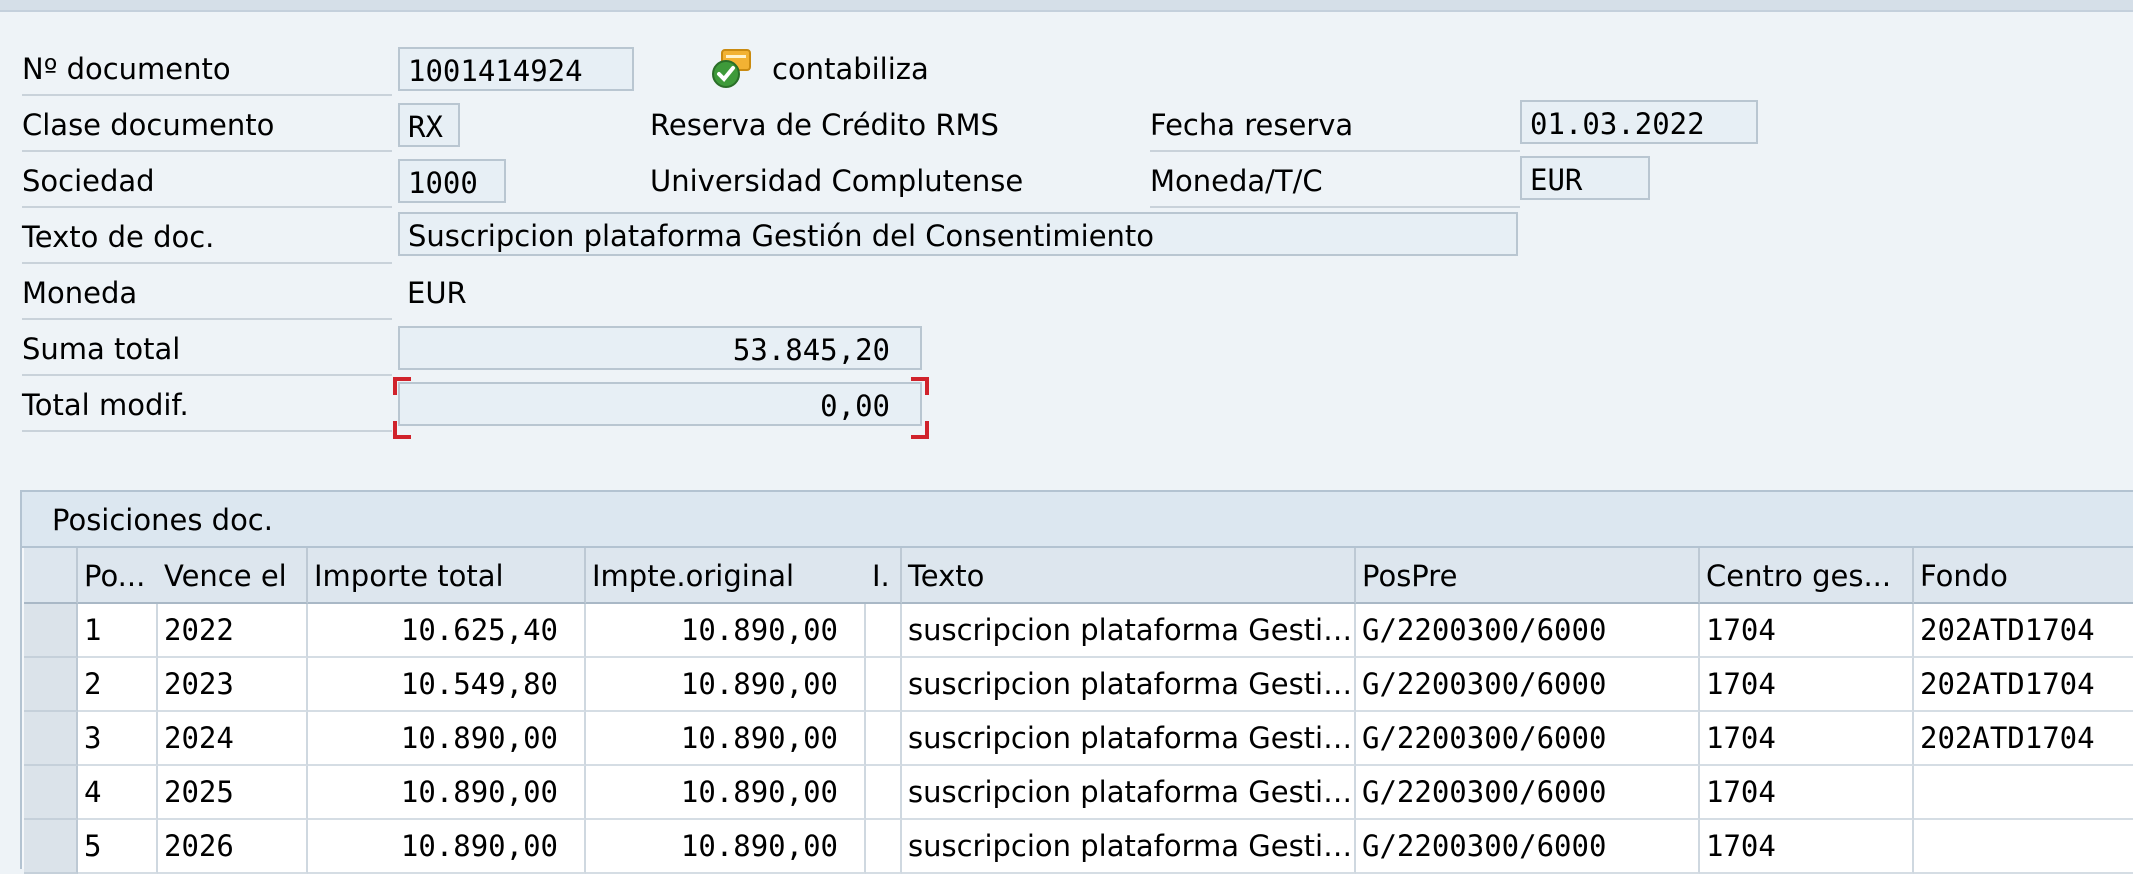 The image size is (2133, 874). Describe the element at coordinates (736, 576) in the screenshot. I see `col-header-original: Impte.original` at that location.